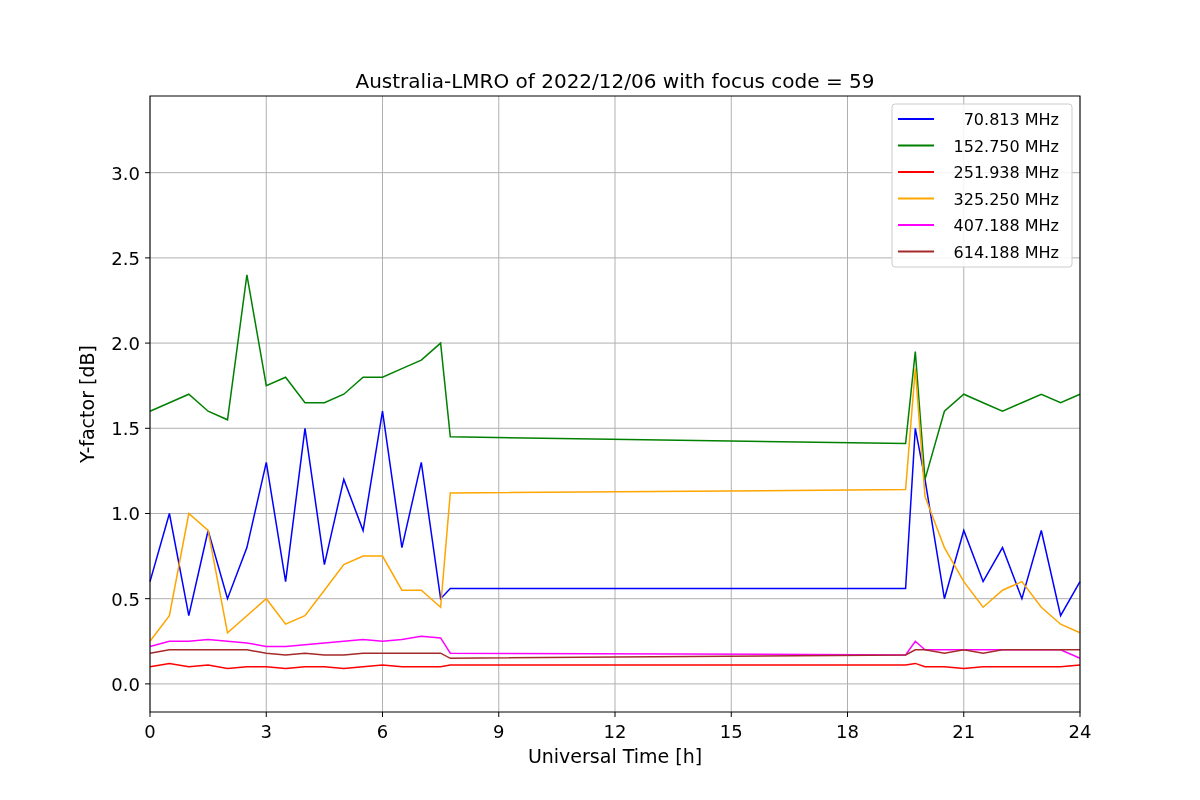 The image size is (1200, 800). What do you see at coordinates (847, 731) in the screenshot?
I see `x-tick-label: 18` at bounding box center [847, 731].